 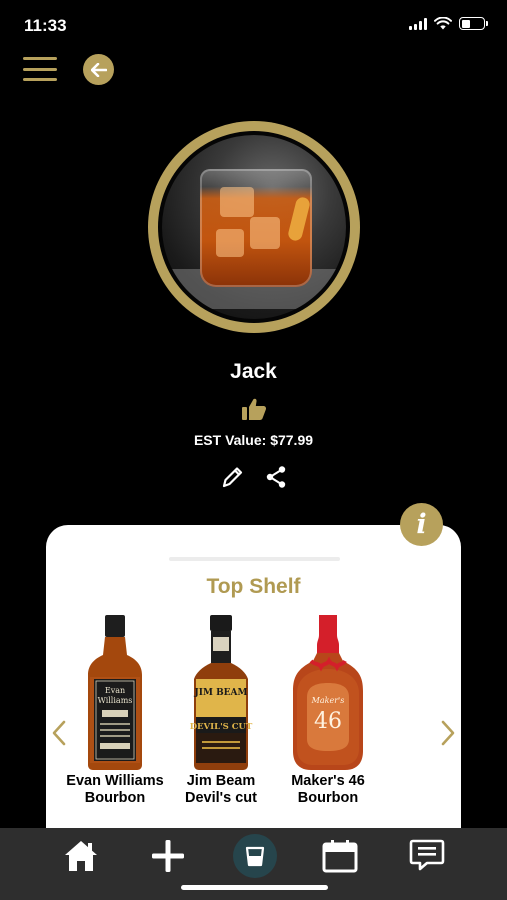 I want to click on home-icon, so click(x=81, y=856).